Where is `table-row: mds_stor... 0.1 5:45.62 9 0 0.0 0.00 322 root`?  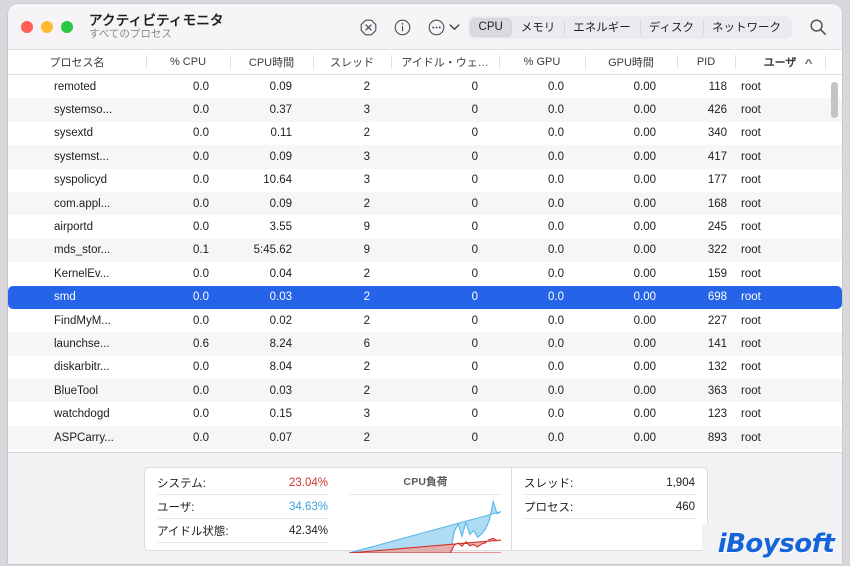
table-row: mds_stor... 0.1 5:45.62 9 0 0.0 0.00 322 root is located at coordinates (425, 250).